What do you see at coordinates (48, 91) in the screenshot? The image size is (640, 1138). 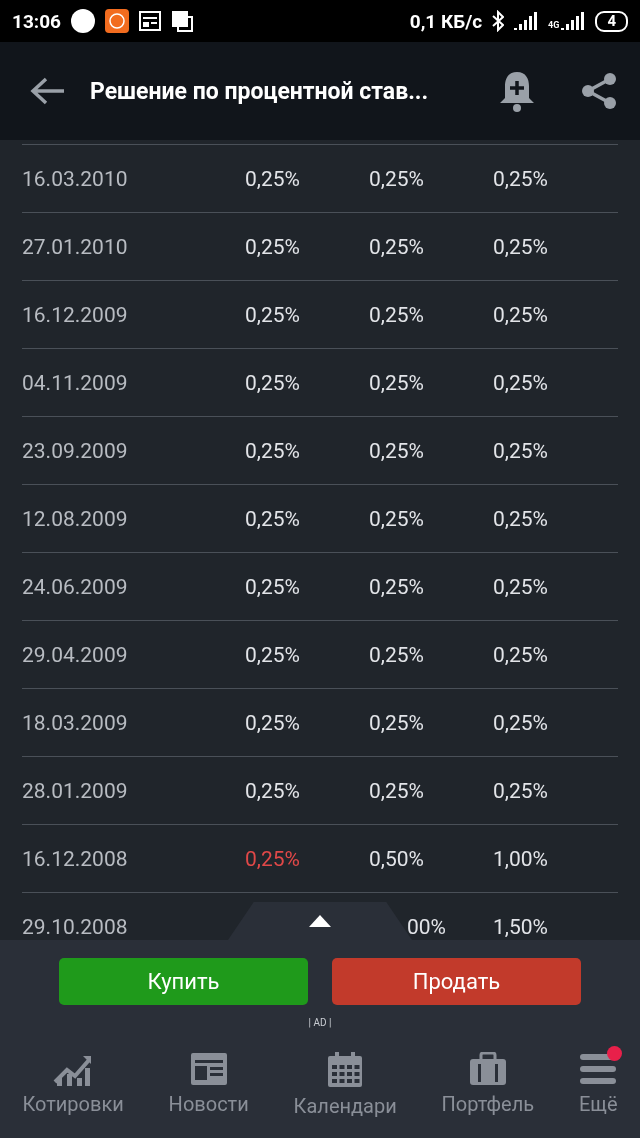 I see `back-button` at bounding box center [48, 91].